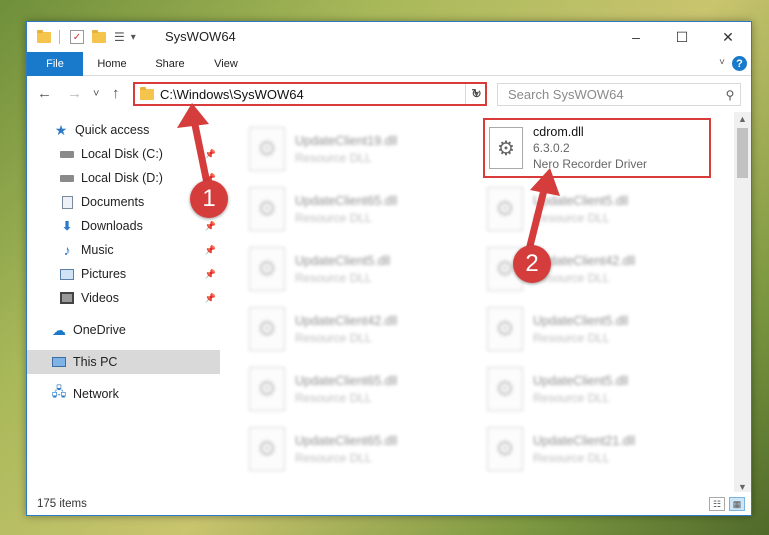 The image size is (769, 535). What do you see at coordinates (389, 37) in the screenshot?
I see `title-bar: ✓ ☰ ▾ SysWOW64 – ☐ ✕` at bounding box center [389, 37].